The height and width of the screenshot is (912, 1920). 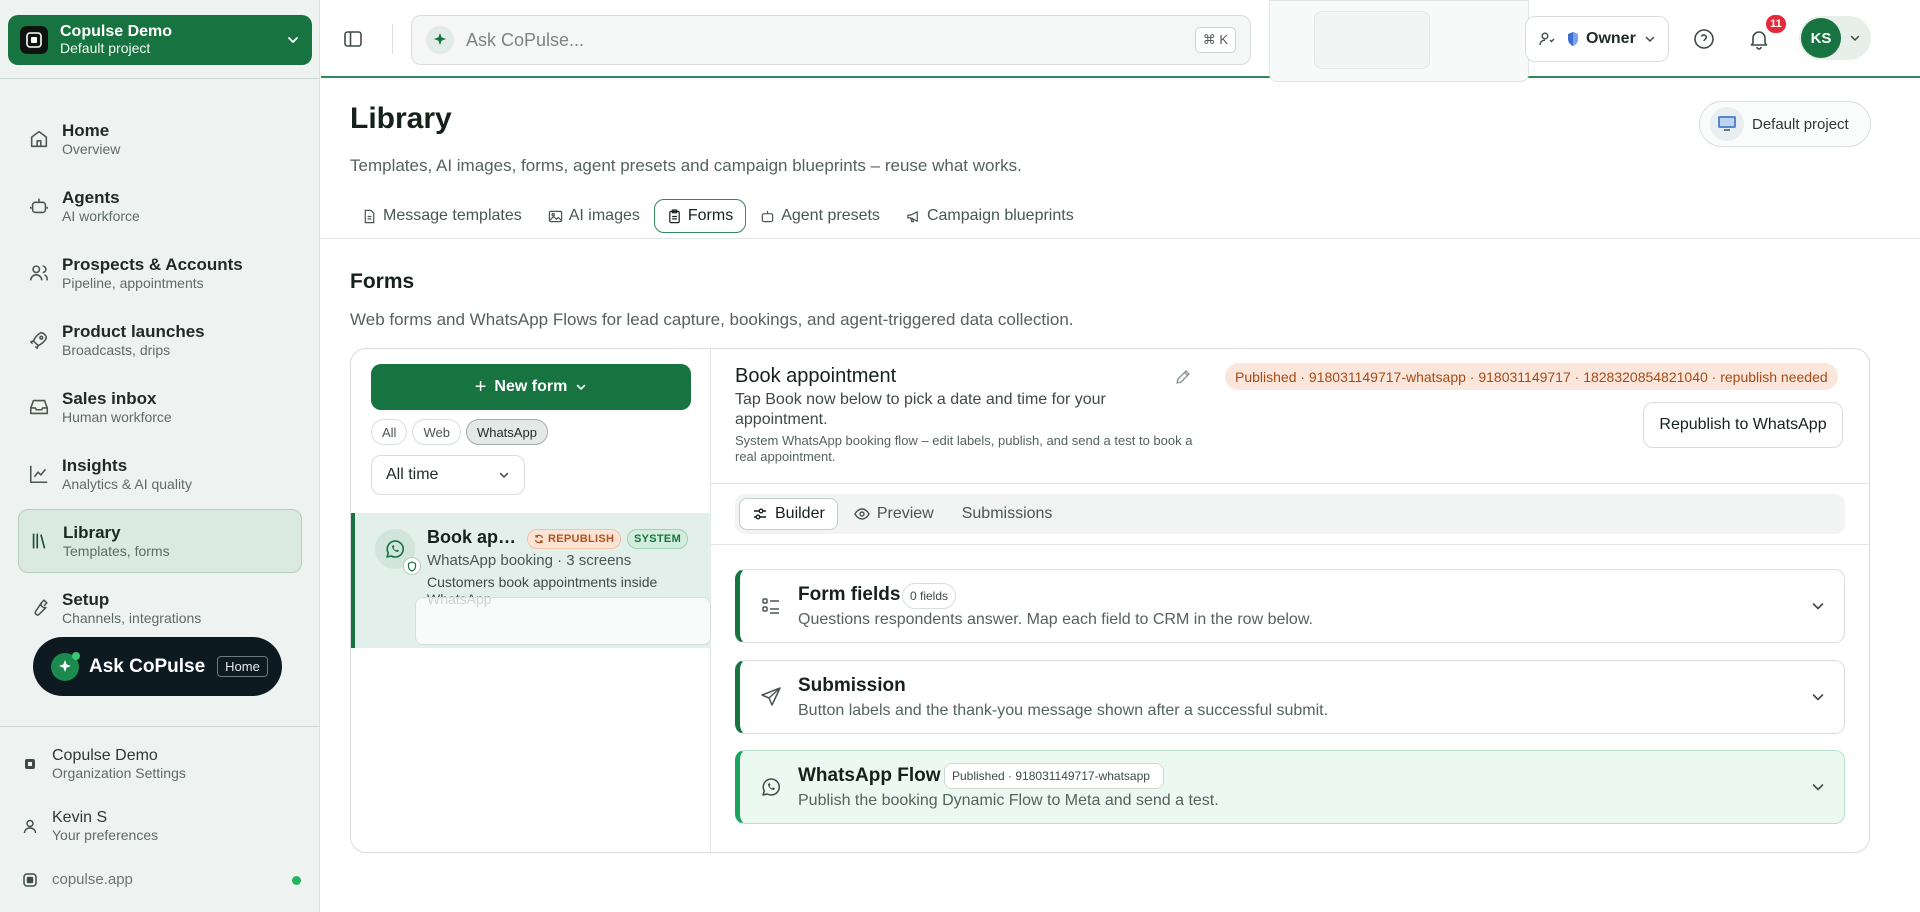 I want to click on user-preferences-link: Kevin S Your preferences, so click(x=90, y=826).